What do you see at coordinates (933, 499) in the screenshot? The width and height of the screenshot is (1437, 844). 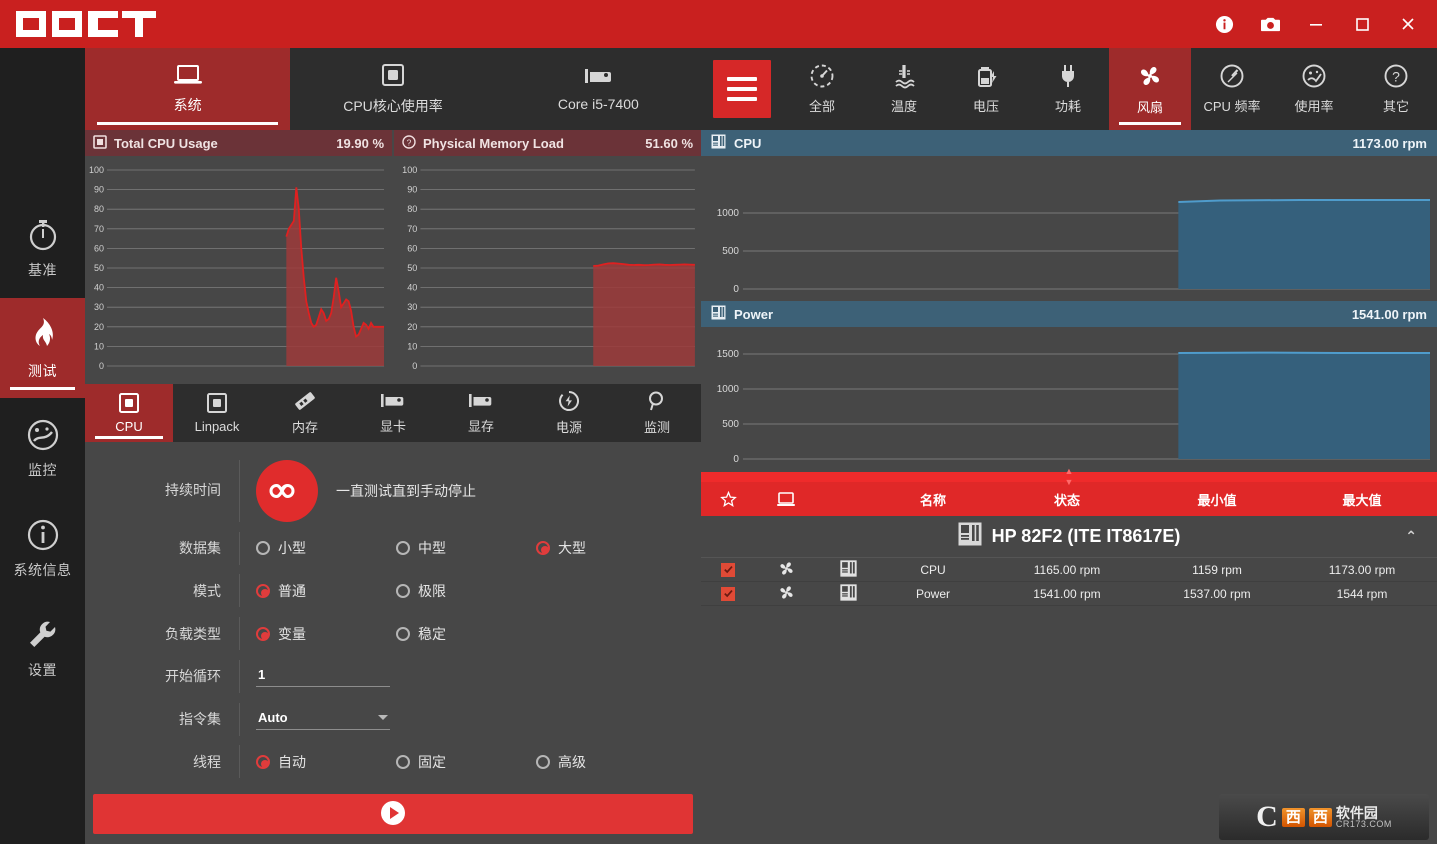 I see `column-header-name: 名称` at bounding box center [933, 499].